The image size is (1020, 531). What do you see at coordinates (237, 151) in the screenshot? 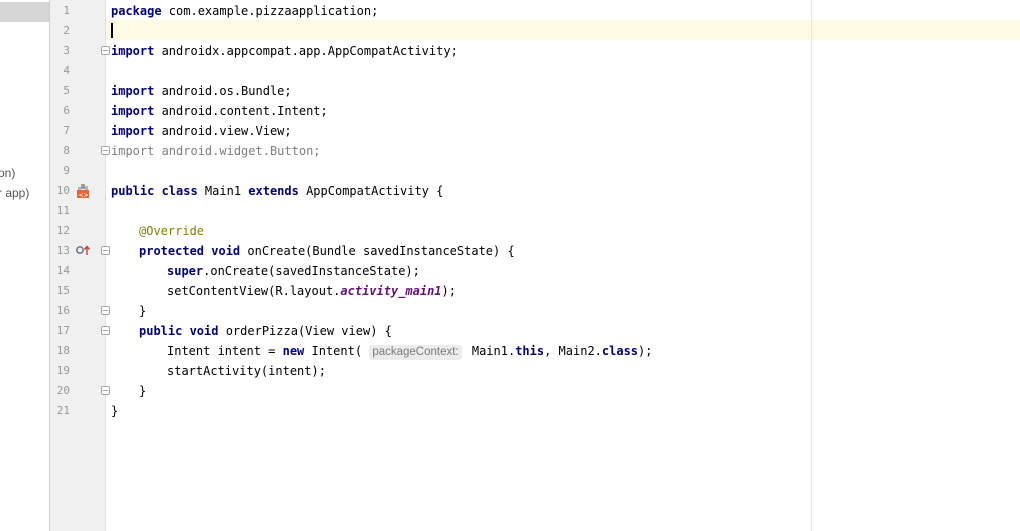
I see `code-text: android.widget.Button;` at bounding box center [237, 151].